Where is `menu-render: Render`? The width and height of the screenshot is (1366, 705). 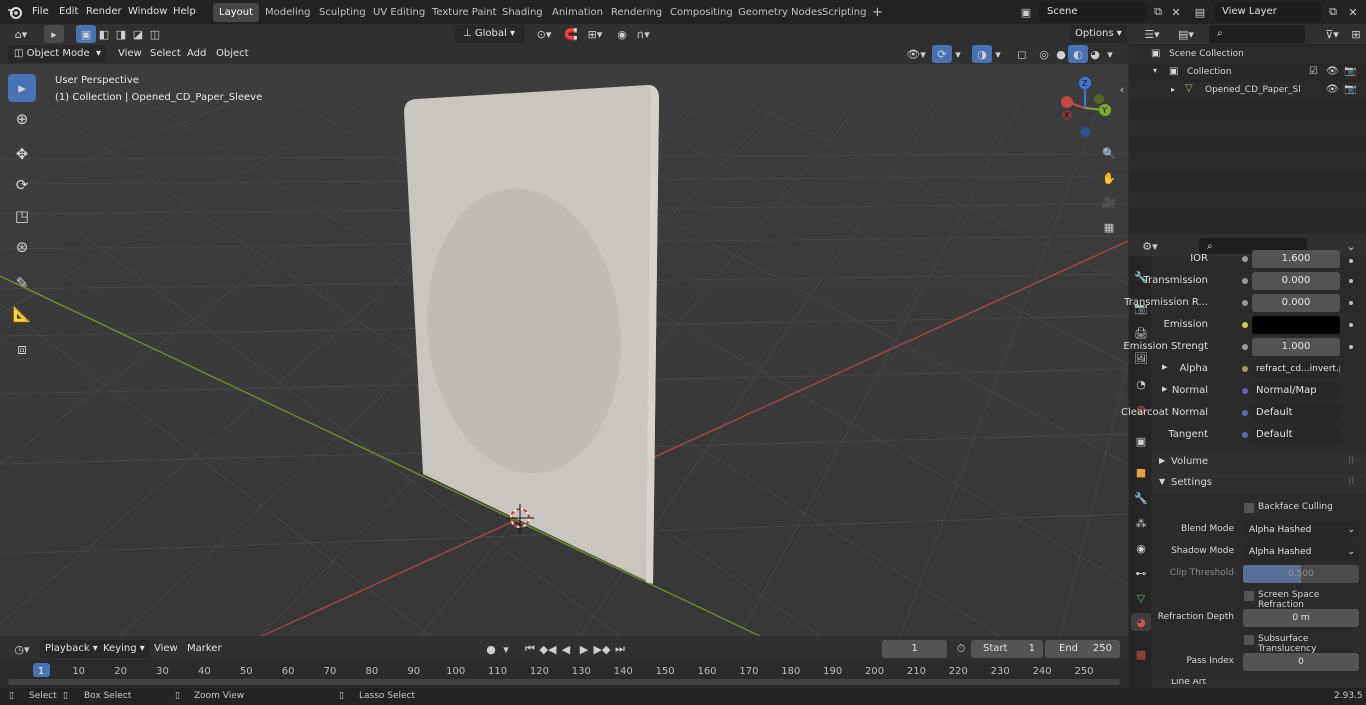 menu-render: Render is located at coordinates (104, 12).